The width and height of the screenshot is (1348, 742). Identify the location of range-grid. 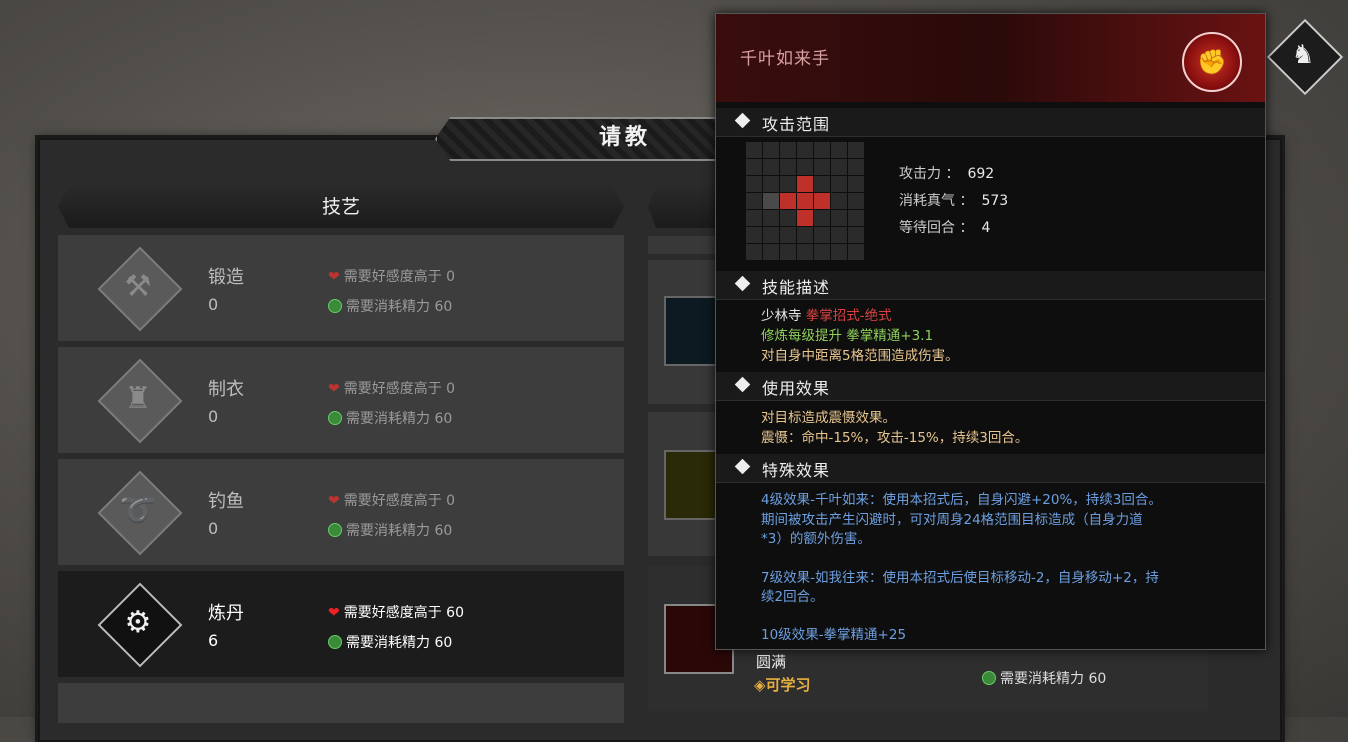
(806, 202).